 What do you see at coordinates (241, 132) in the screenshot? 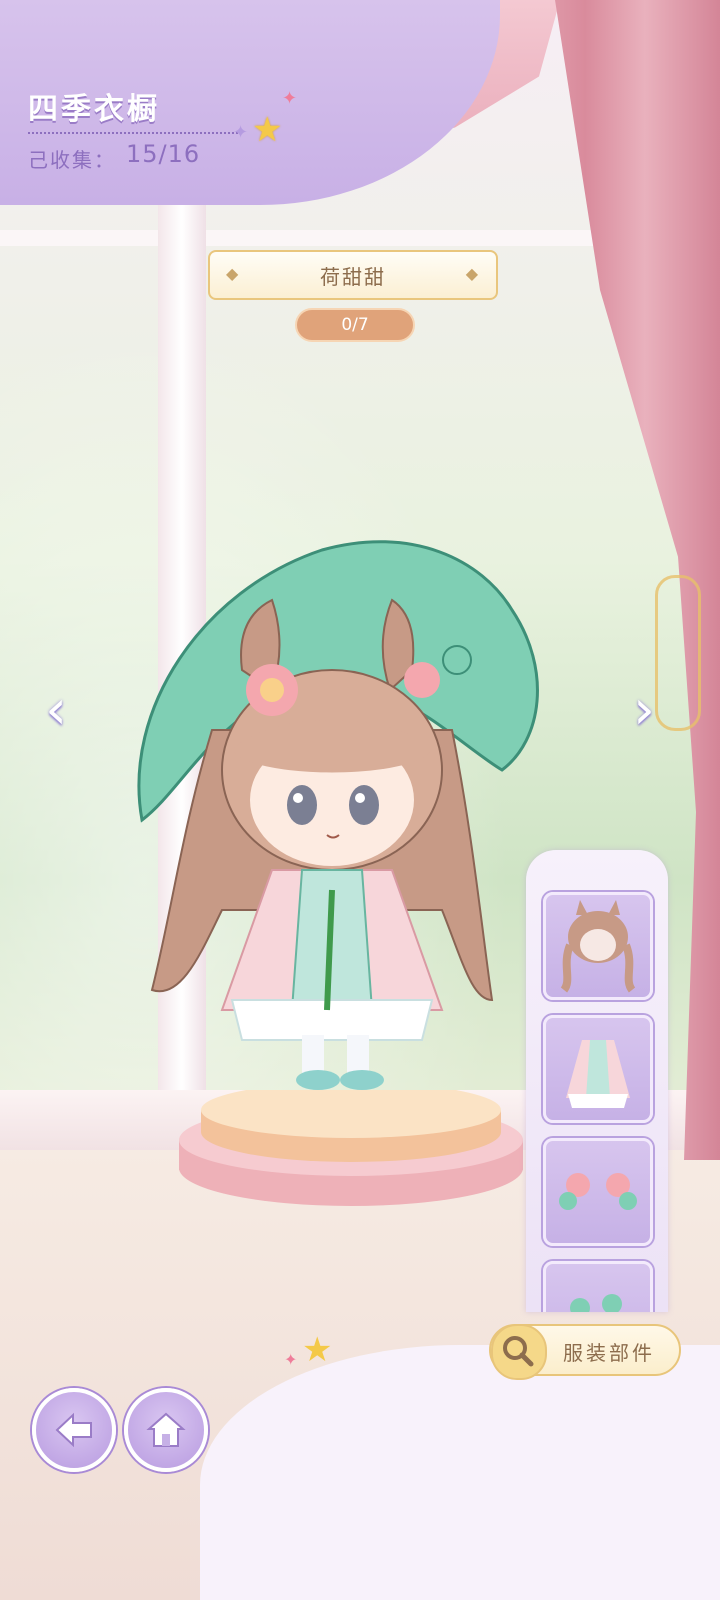
I see `sparkle-icon: ✦` at bounding box center [241, 132].